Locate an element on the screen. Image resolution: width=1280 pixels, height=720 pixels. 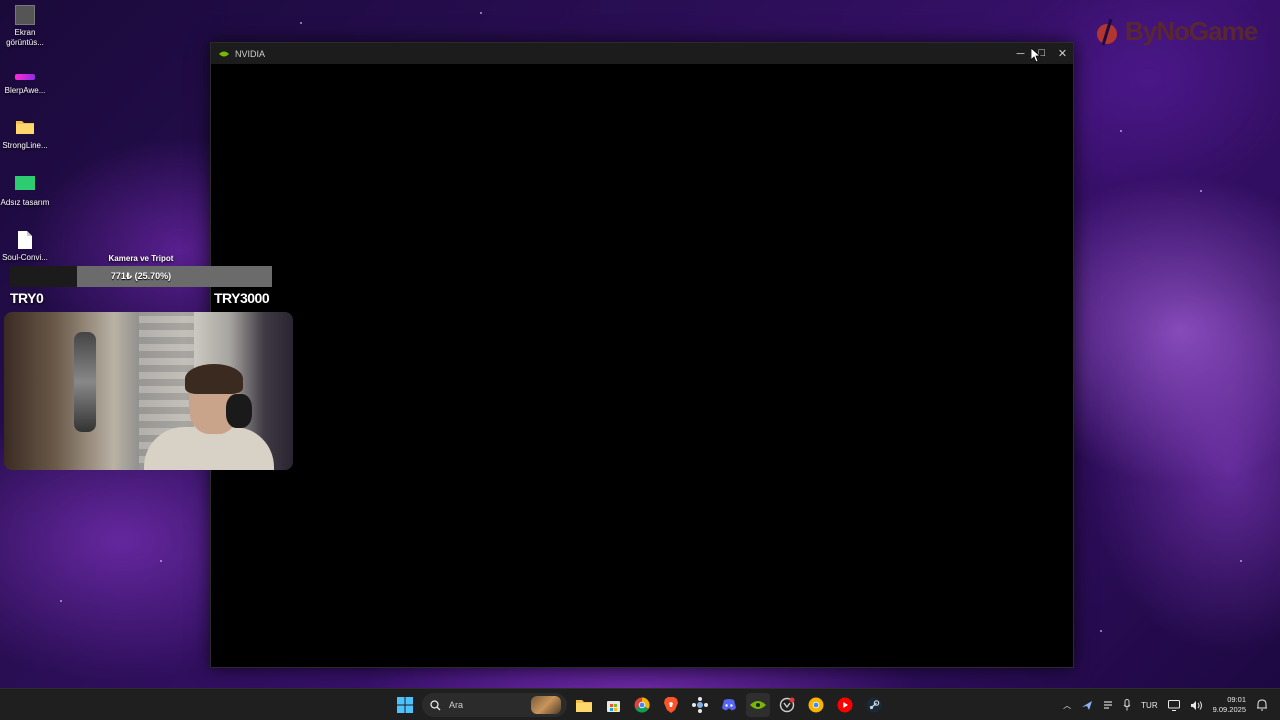
blerp-app-icon is located at coordinates (25, 77).